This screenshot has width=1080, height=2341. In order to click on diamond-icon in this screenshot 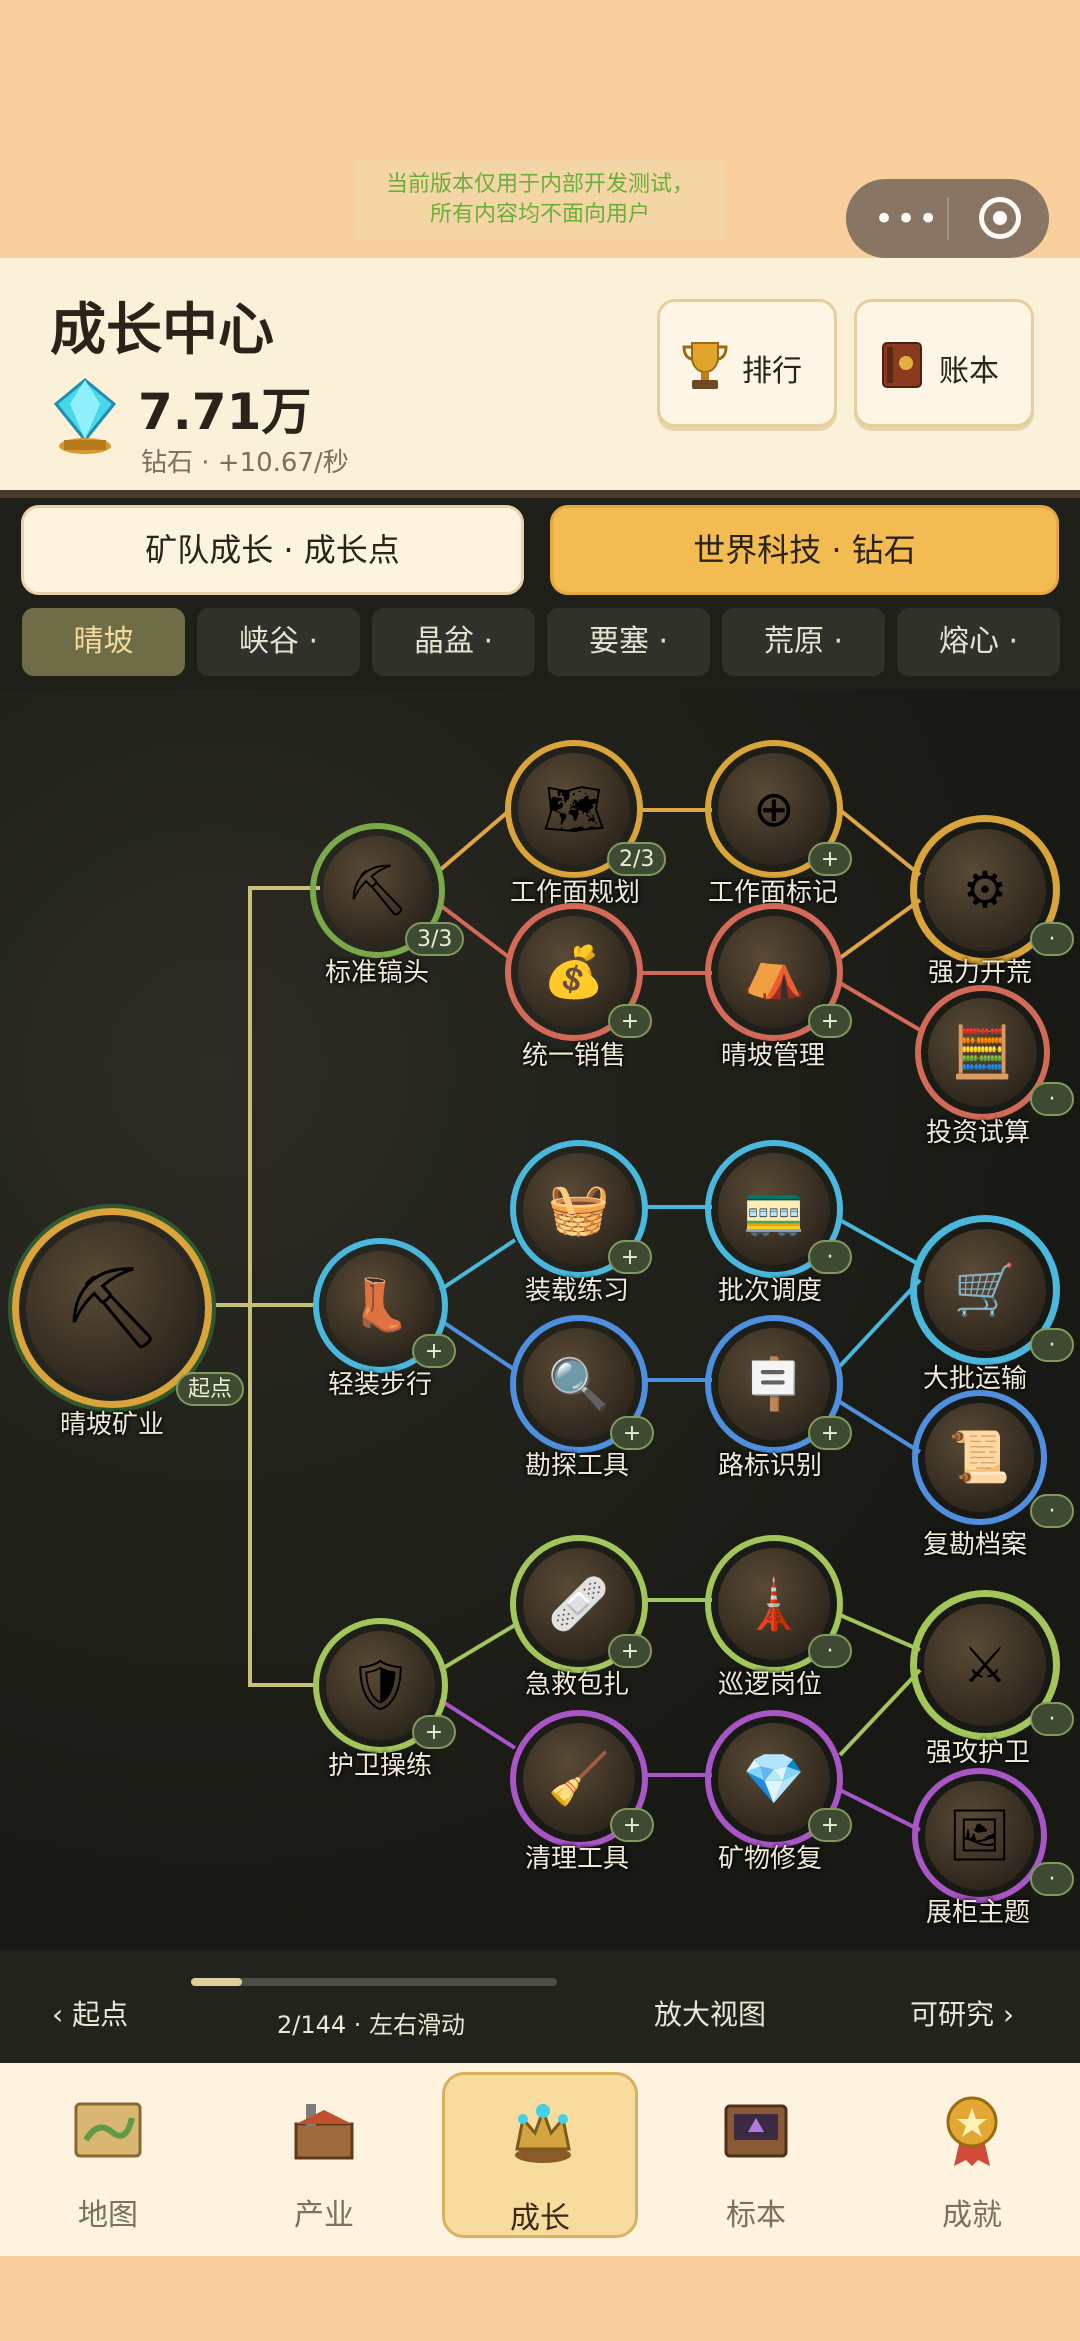, I will do `click(85, 416)`.